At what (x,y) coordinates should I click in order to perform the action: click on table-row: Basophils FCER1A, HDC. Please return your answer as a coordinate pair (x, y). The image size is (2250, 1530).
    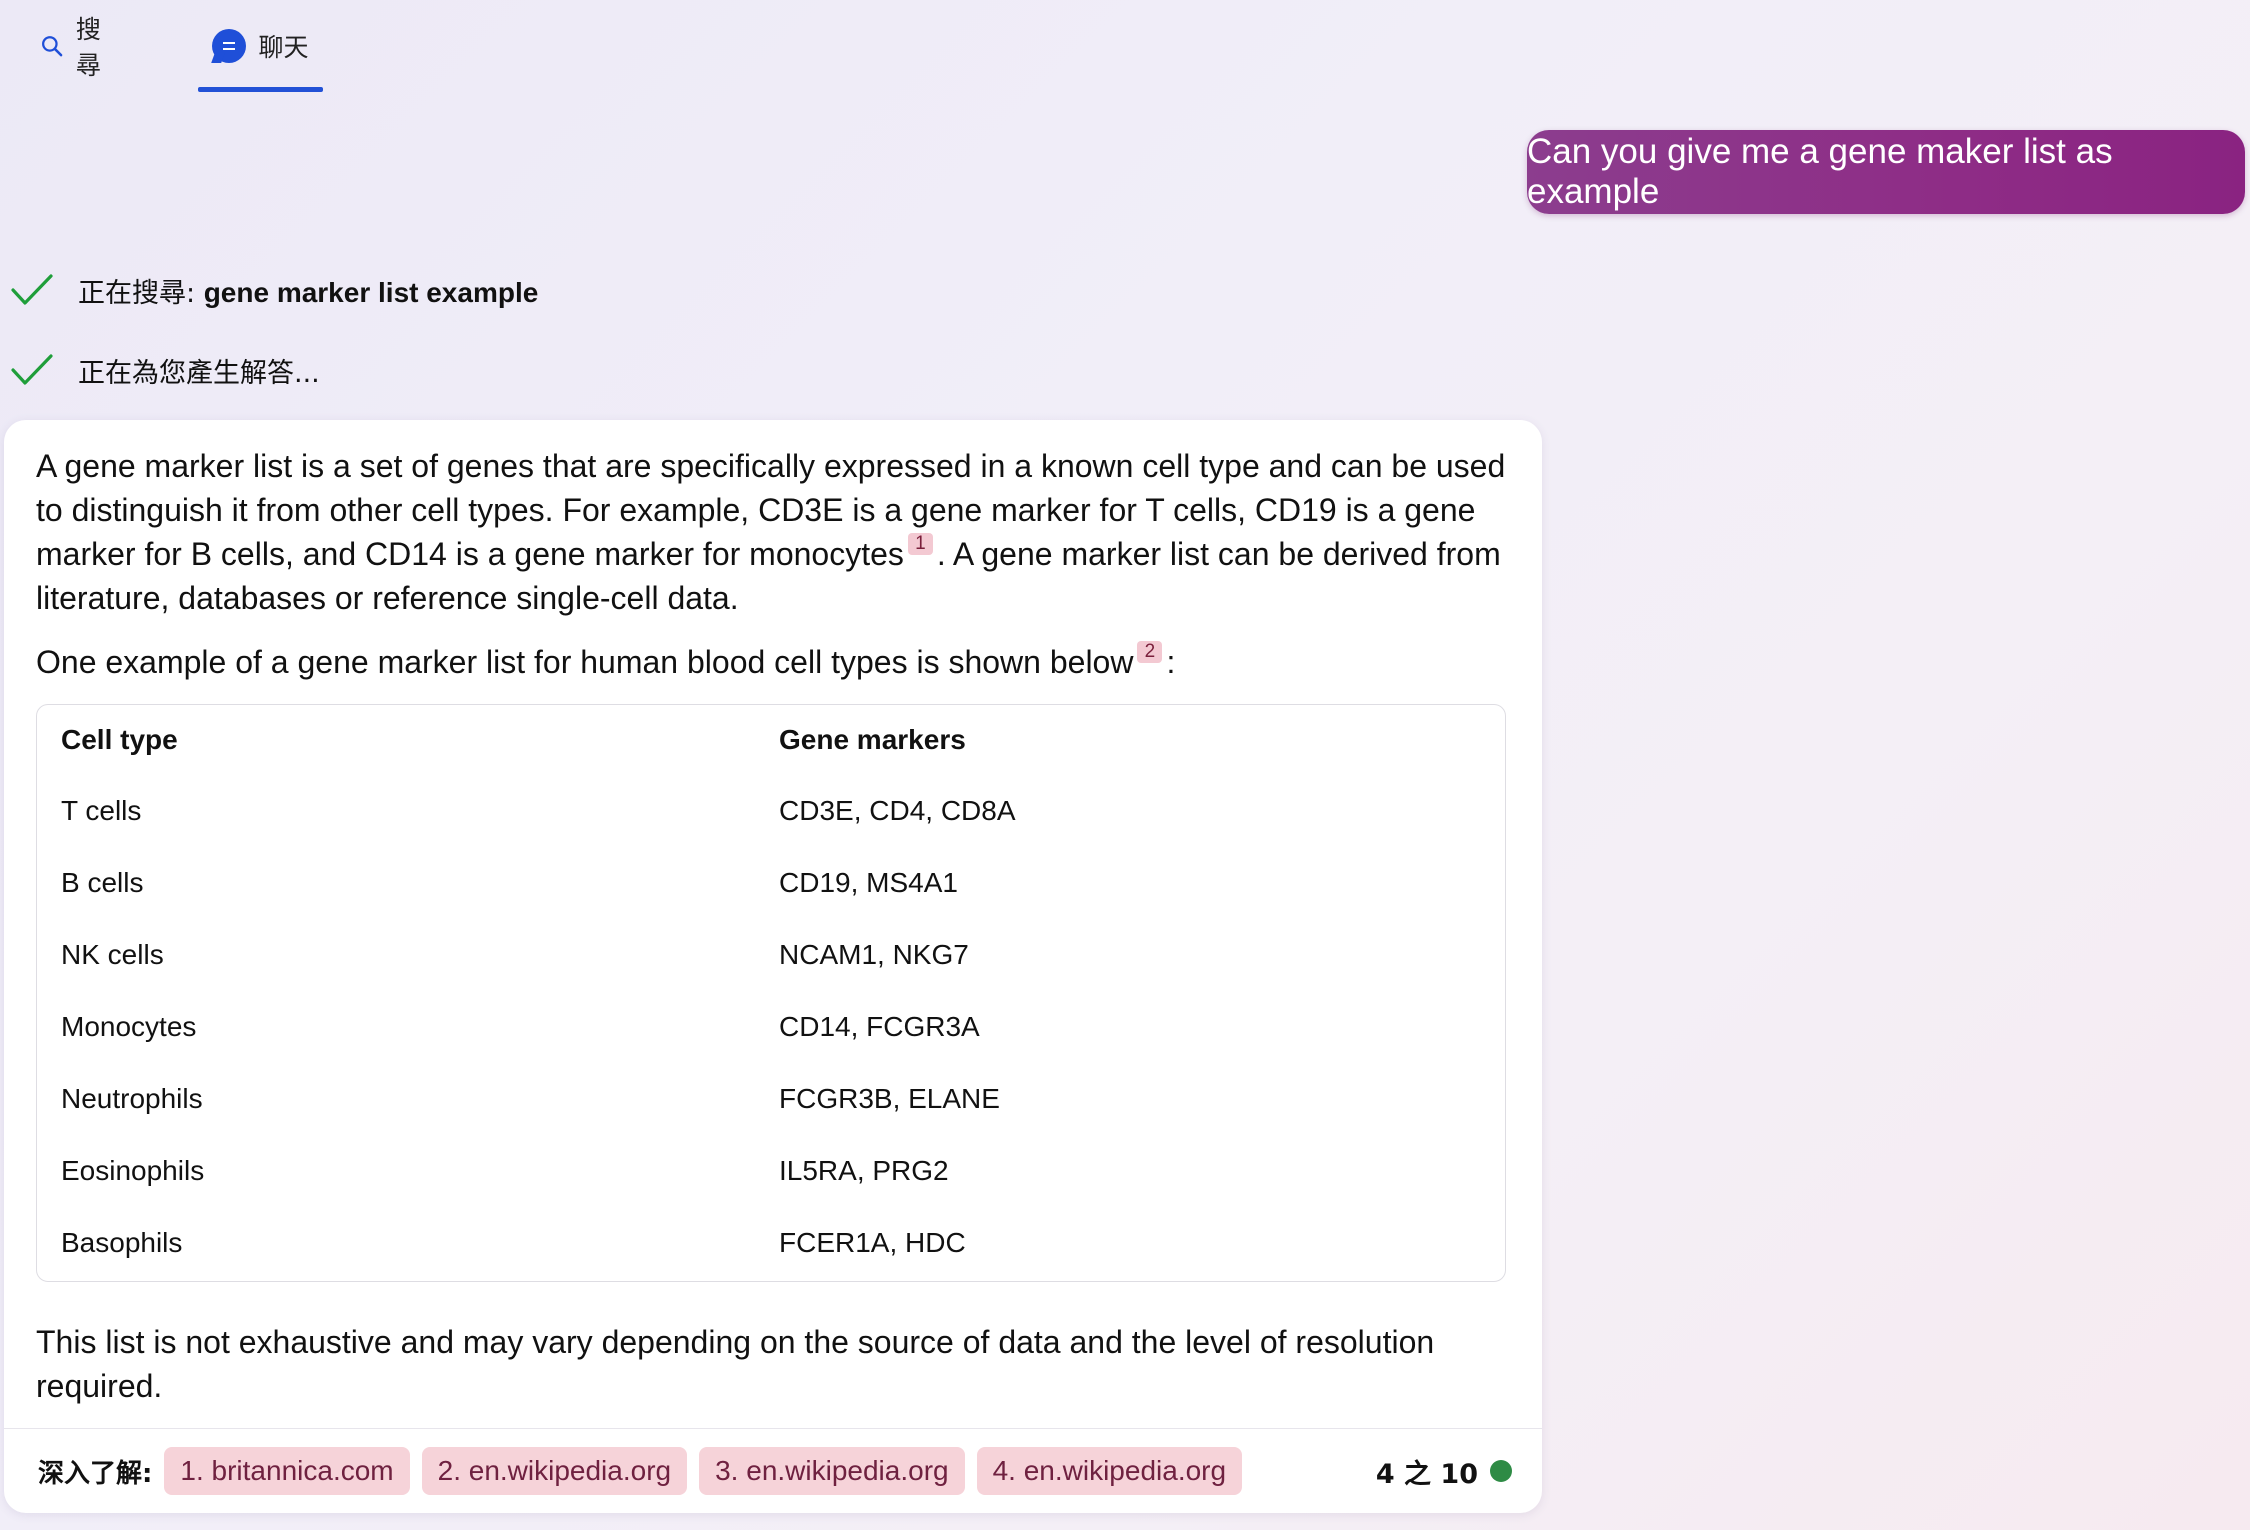
    Looking at the image, I should click on (771, 1243).